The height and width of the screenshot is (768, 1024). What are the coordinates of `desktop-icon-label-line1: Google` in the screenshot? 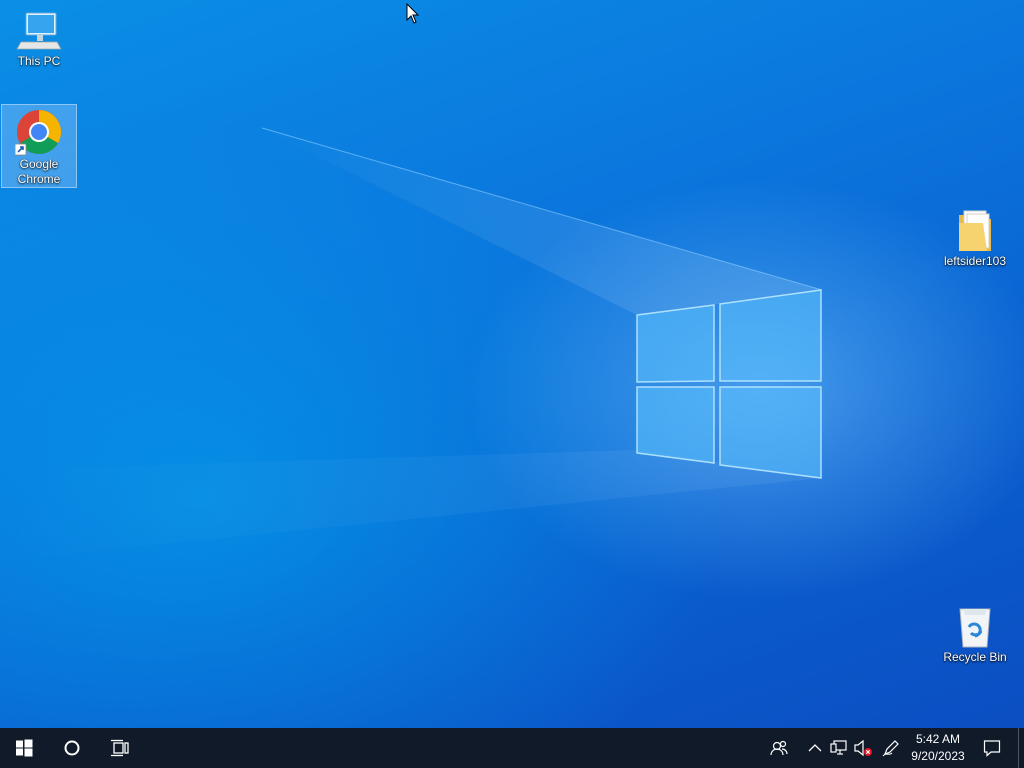 It's located at (39, 164).